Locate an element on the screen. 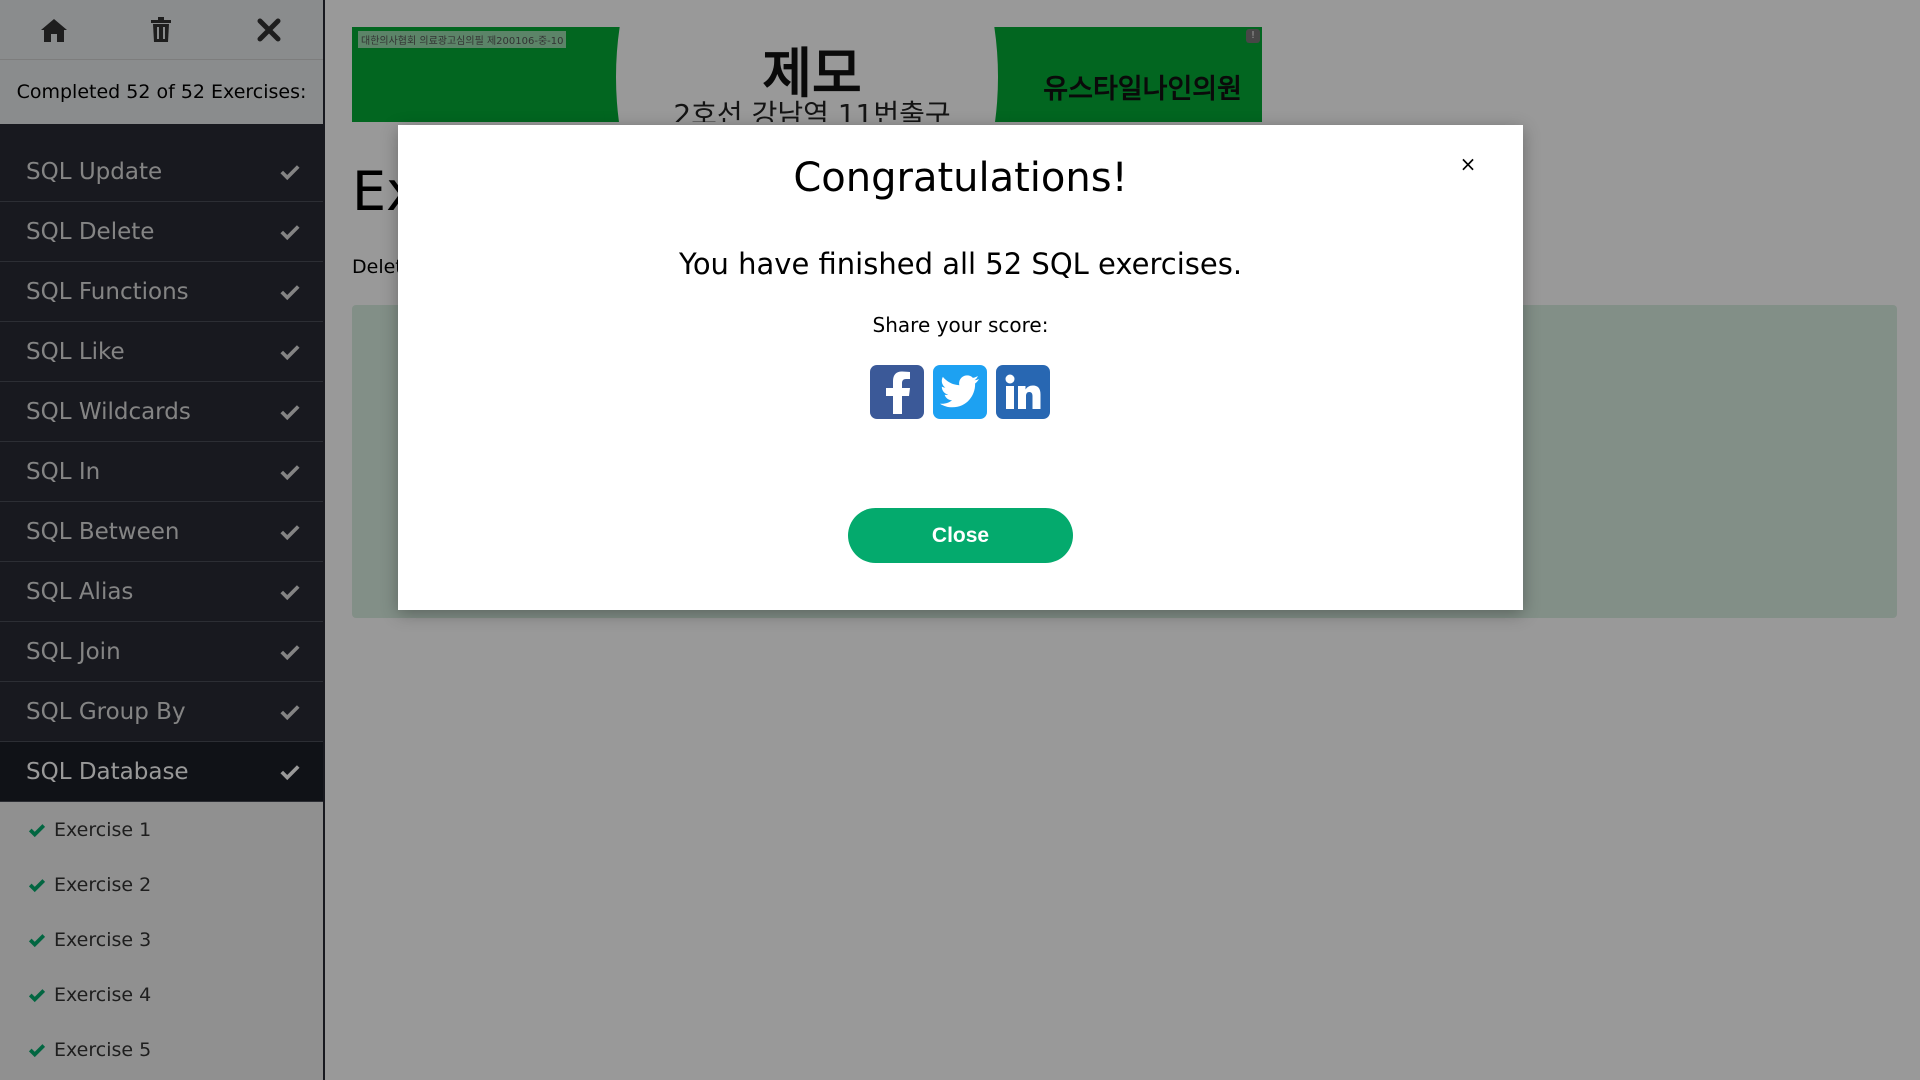 Image resolution: width=1920 pixels, height=1080 pixels. close-button: Close is located at coordinates (960, 535).